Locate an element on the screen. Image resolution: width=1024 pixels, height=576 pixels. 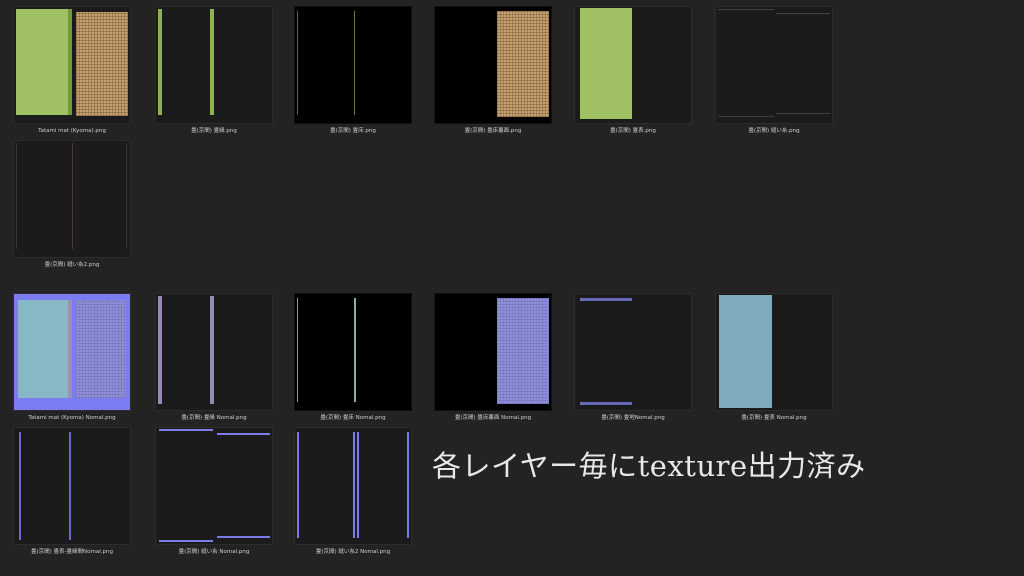
file-name: 畳(京間) 畳縁.png is located at coordinates (214, 131).